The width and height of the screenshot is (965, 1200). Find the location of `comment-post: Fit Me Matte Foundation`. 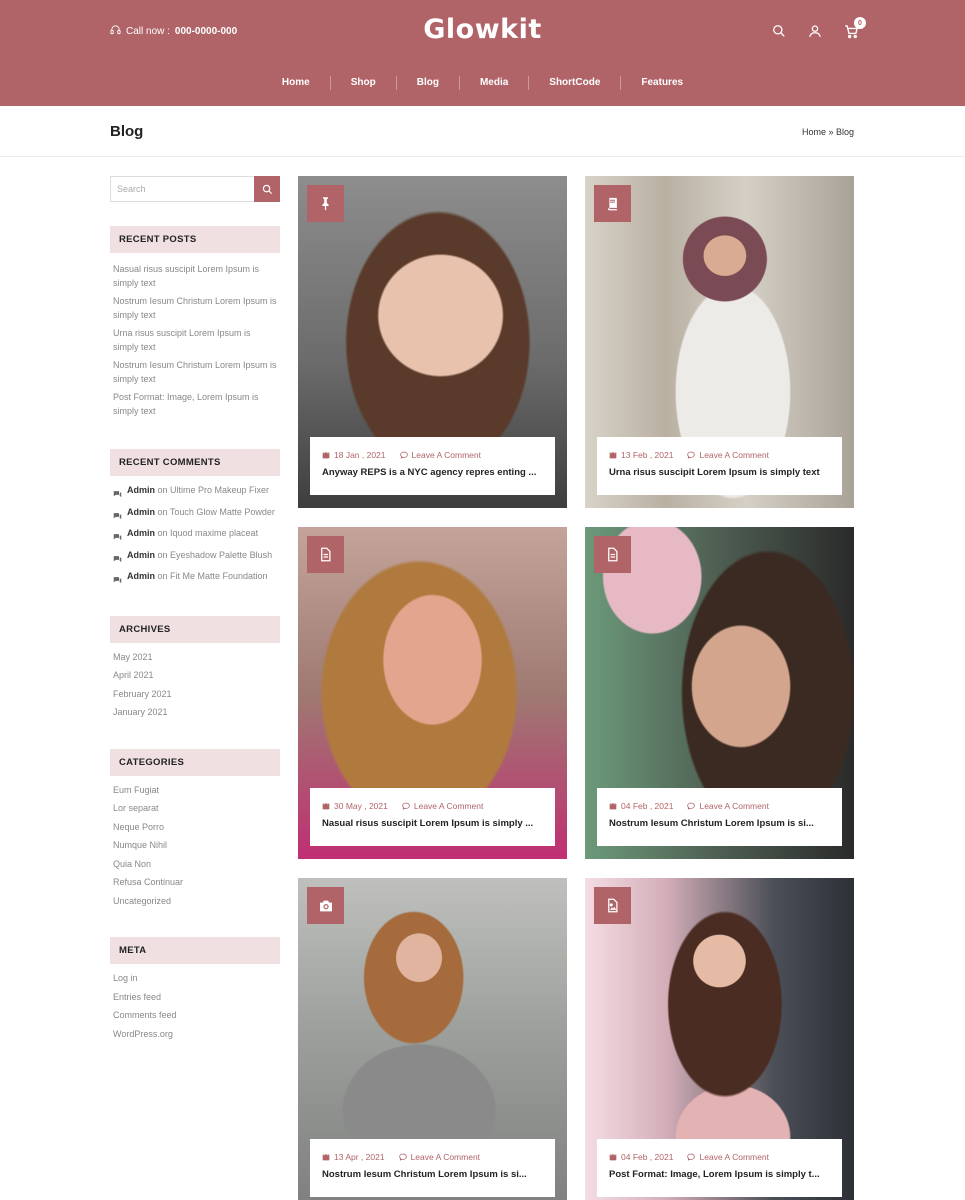

comment-post: Fit Me Matte Foundation is located at coordinates (219, 576).